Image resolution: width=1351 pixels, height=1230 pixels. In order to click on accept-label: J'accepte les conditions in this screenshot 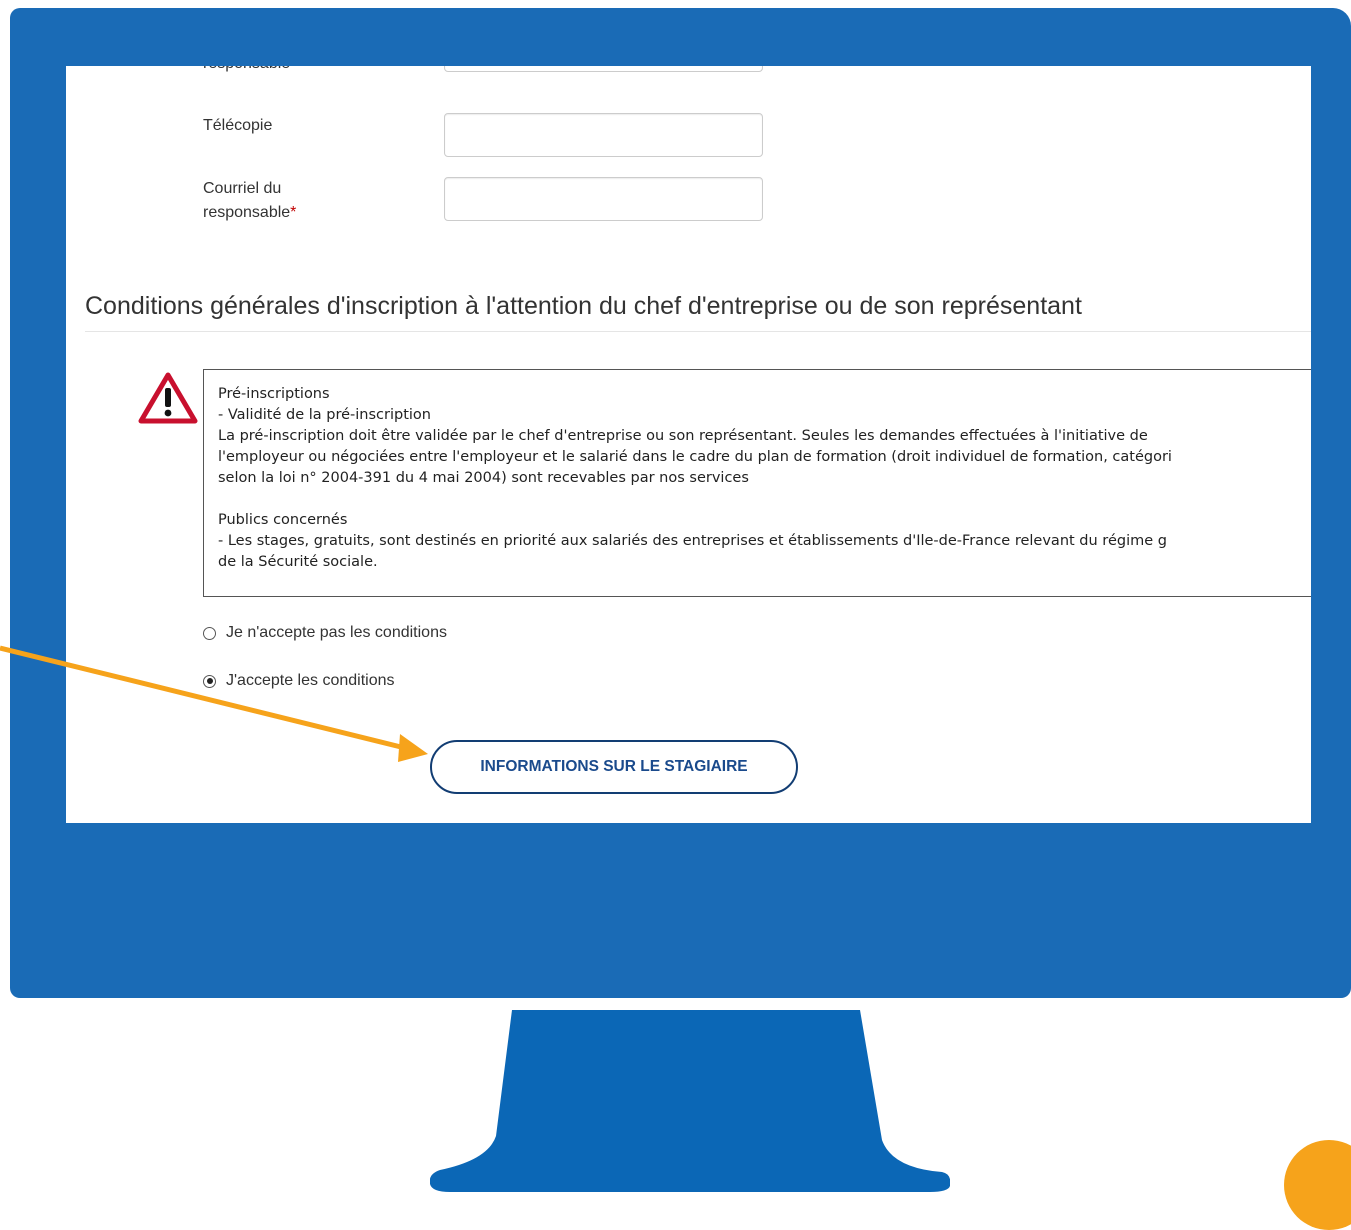, I will do `click(310, 680)`.